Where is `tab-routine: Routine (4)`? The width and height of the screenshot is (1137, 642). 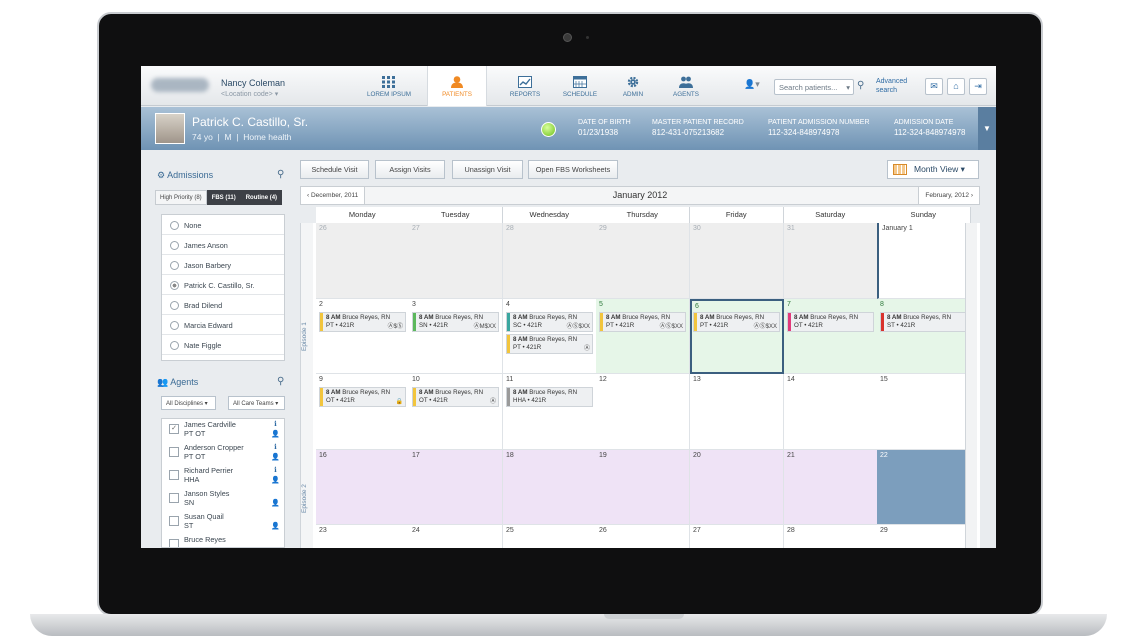
tab-routine: Routine (4) is located at coordinates (261, 197).